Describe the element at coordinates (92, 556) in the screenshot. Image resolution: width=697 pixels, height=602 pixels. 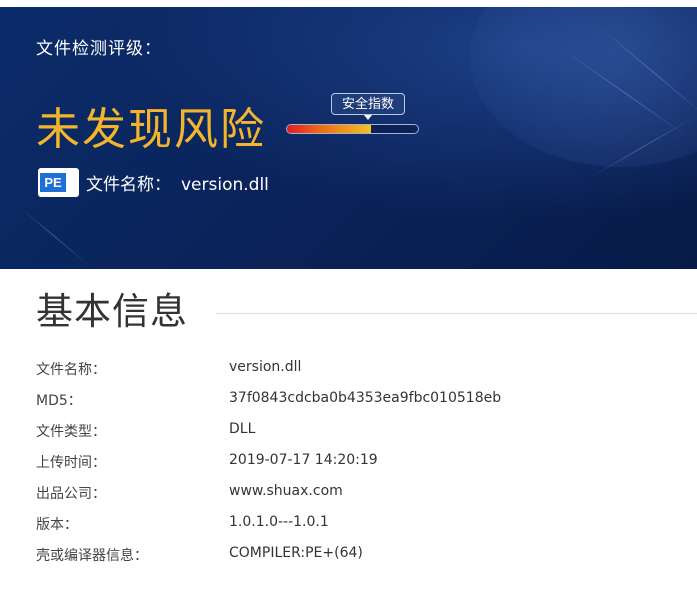
I see `info-key: 壳或编译器信息：` at that location.